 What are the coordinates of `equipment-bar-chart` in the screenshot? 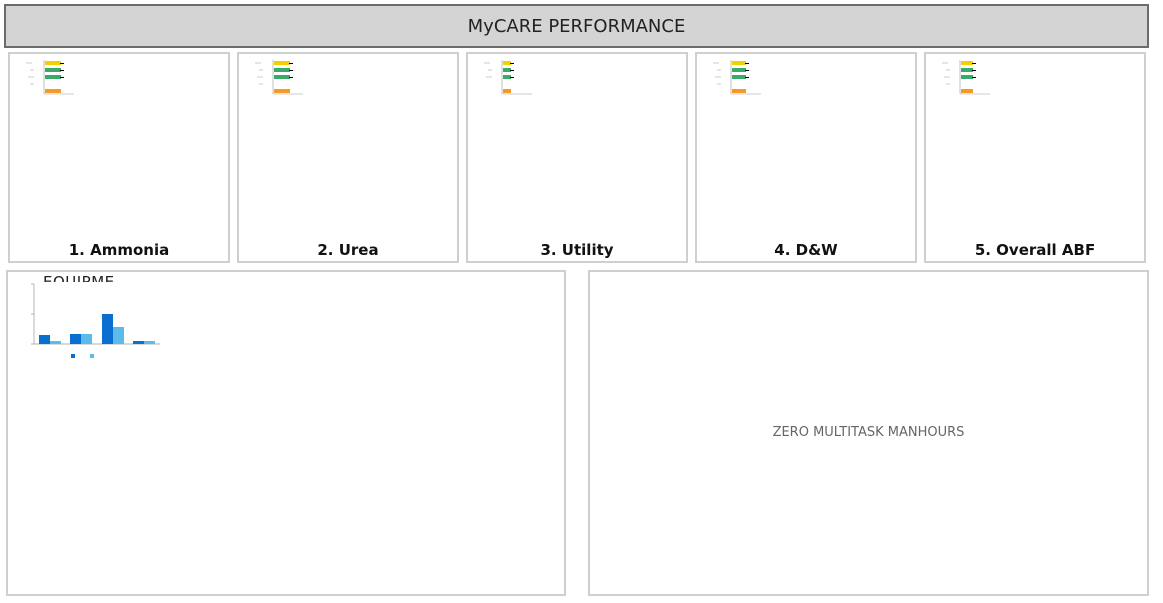 It's located at (95, 320).